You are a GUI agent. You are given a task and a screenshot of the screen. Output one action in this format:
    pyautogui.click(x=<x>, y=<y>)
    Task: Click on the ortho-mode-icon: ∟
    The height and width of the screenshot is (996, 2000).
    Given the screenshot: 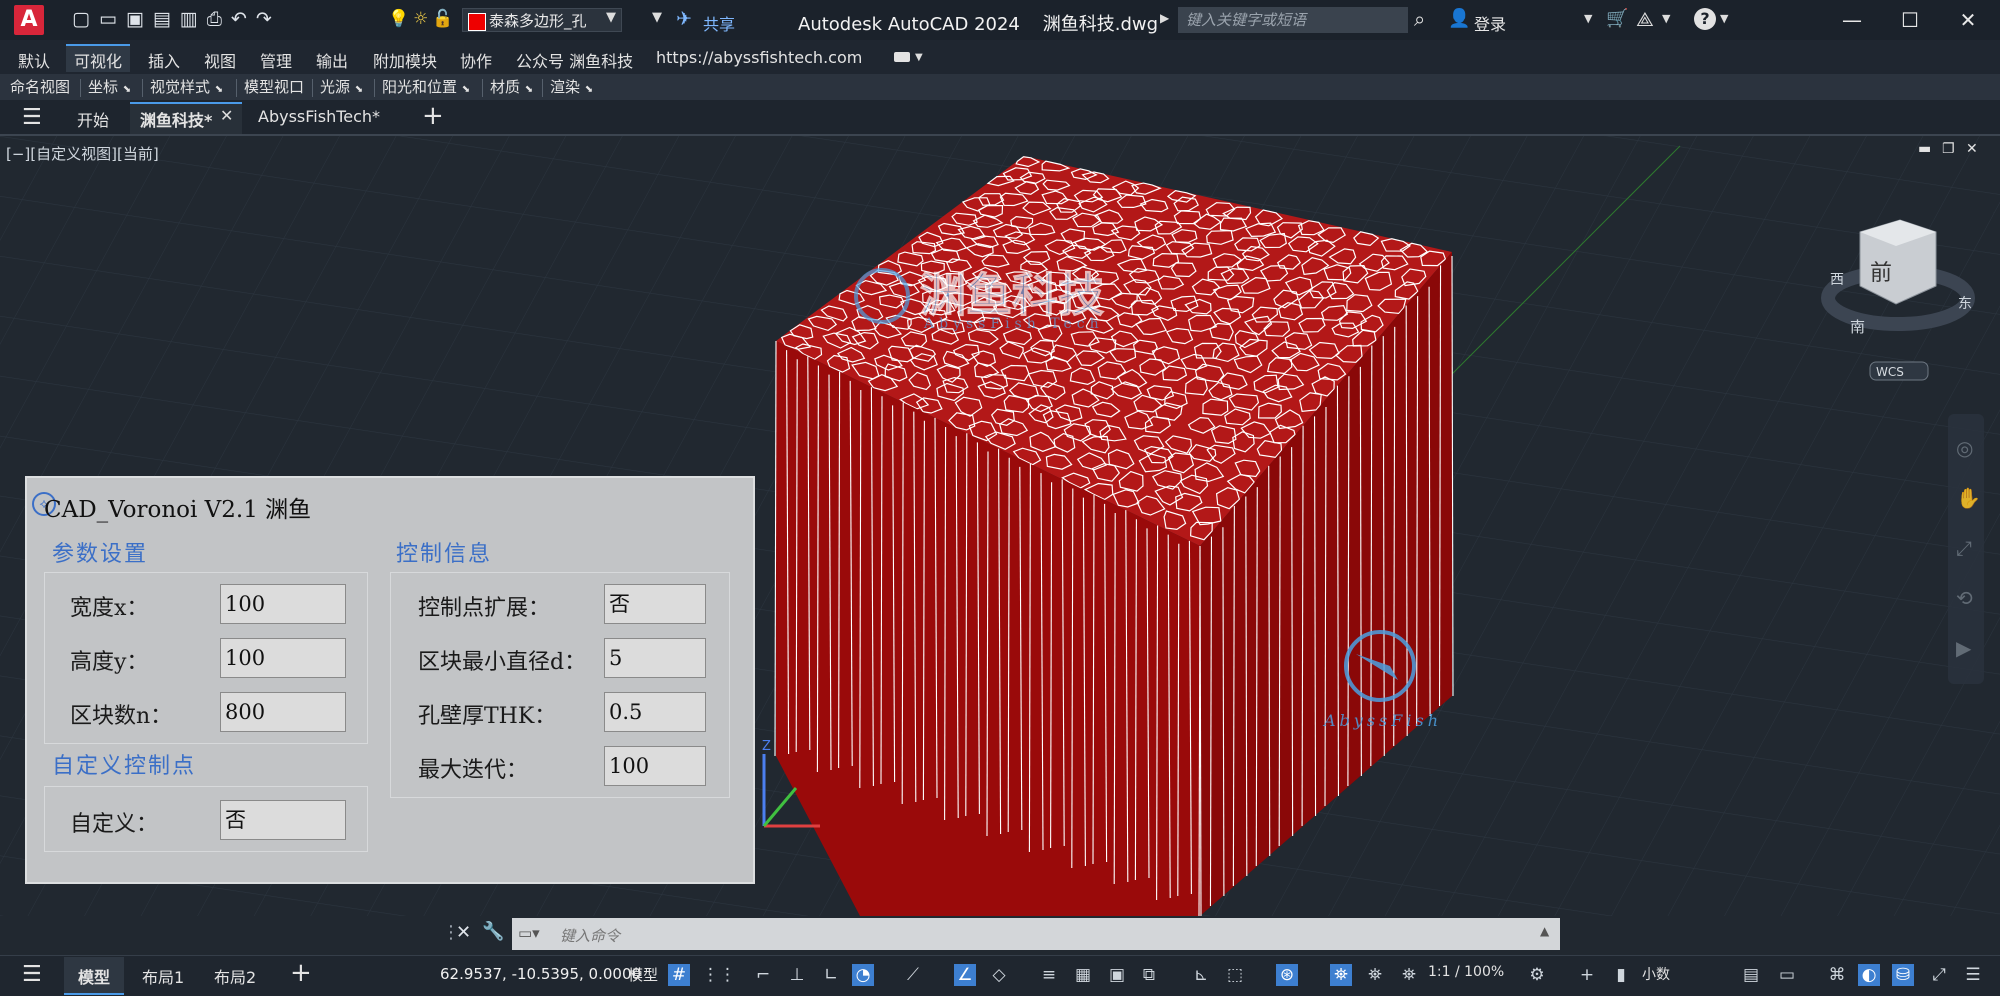 What is the action you would take?
    pyautogui.click(x=831, y=975)
    